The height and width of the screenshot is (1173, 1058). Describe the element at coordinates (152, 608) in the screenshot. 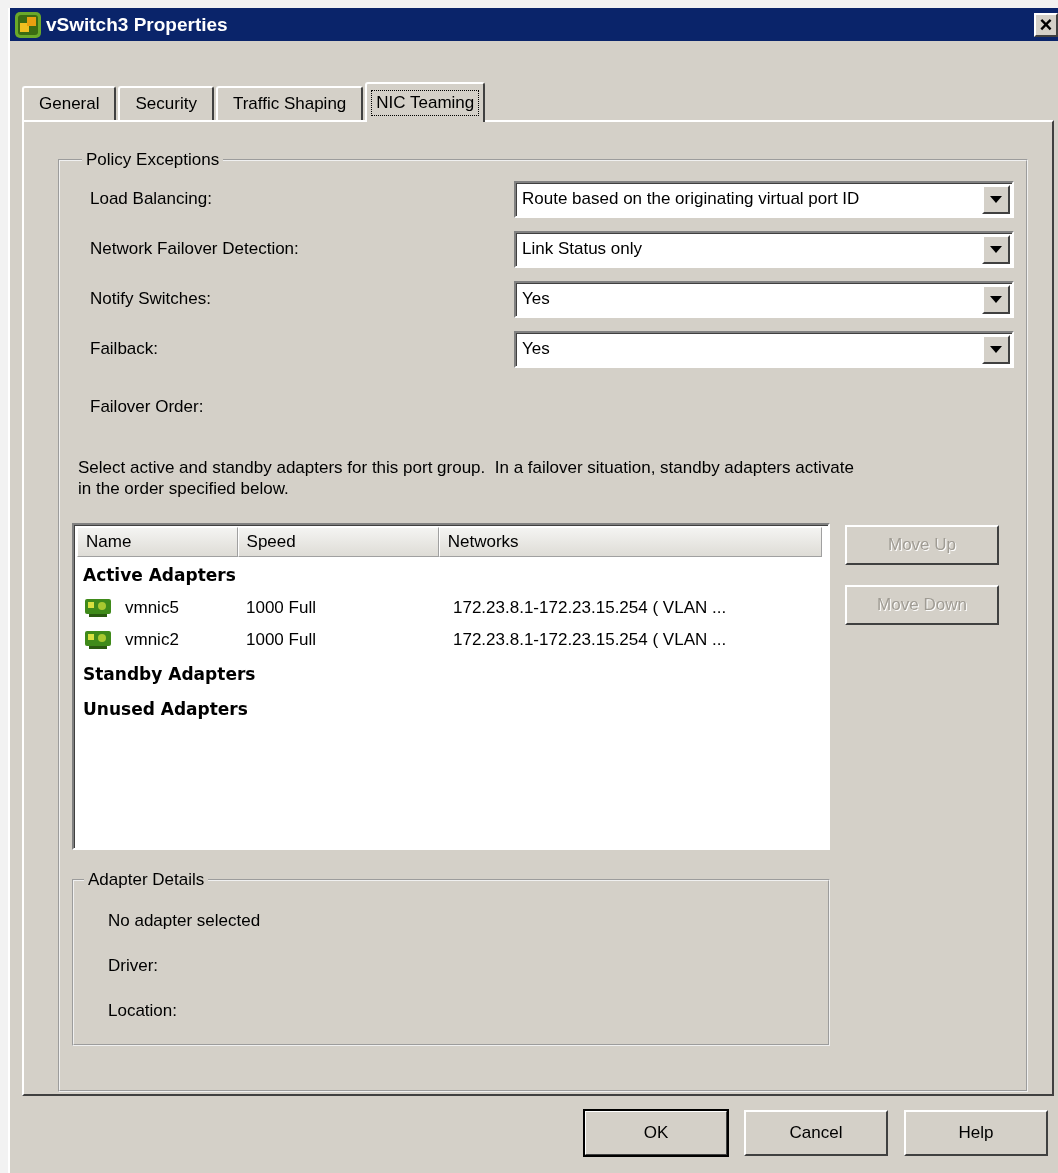

I see `adapter-name: vmnic5` at that location.